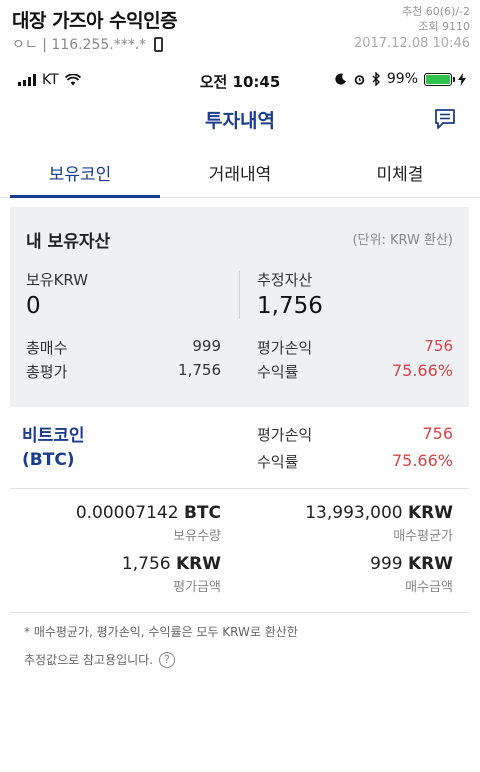 Image resolution: width=480 pixels, height=772 pixels. I want to click on post-author: ㅇㄴ | 116.255.***.*, so click(88, 44).